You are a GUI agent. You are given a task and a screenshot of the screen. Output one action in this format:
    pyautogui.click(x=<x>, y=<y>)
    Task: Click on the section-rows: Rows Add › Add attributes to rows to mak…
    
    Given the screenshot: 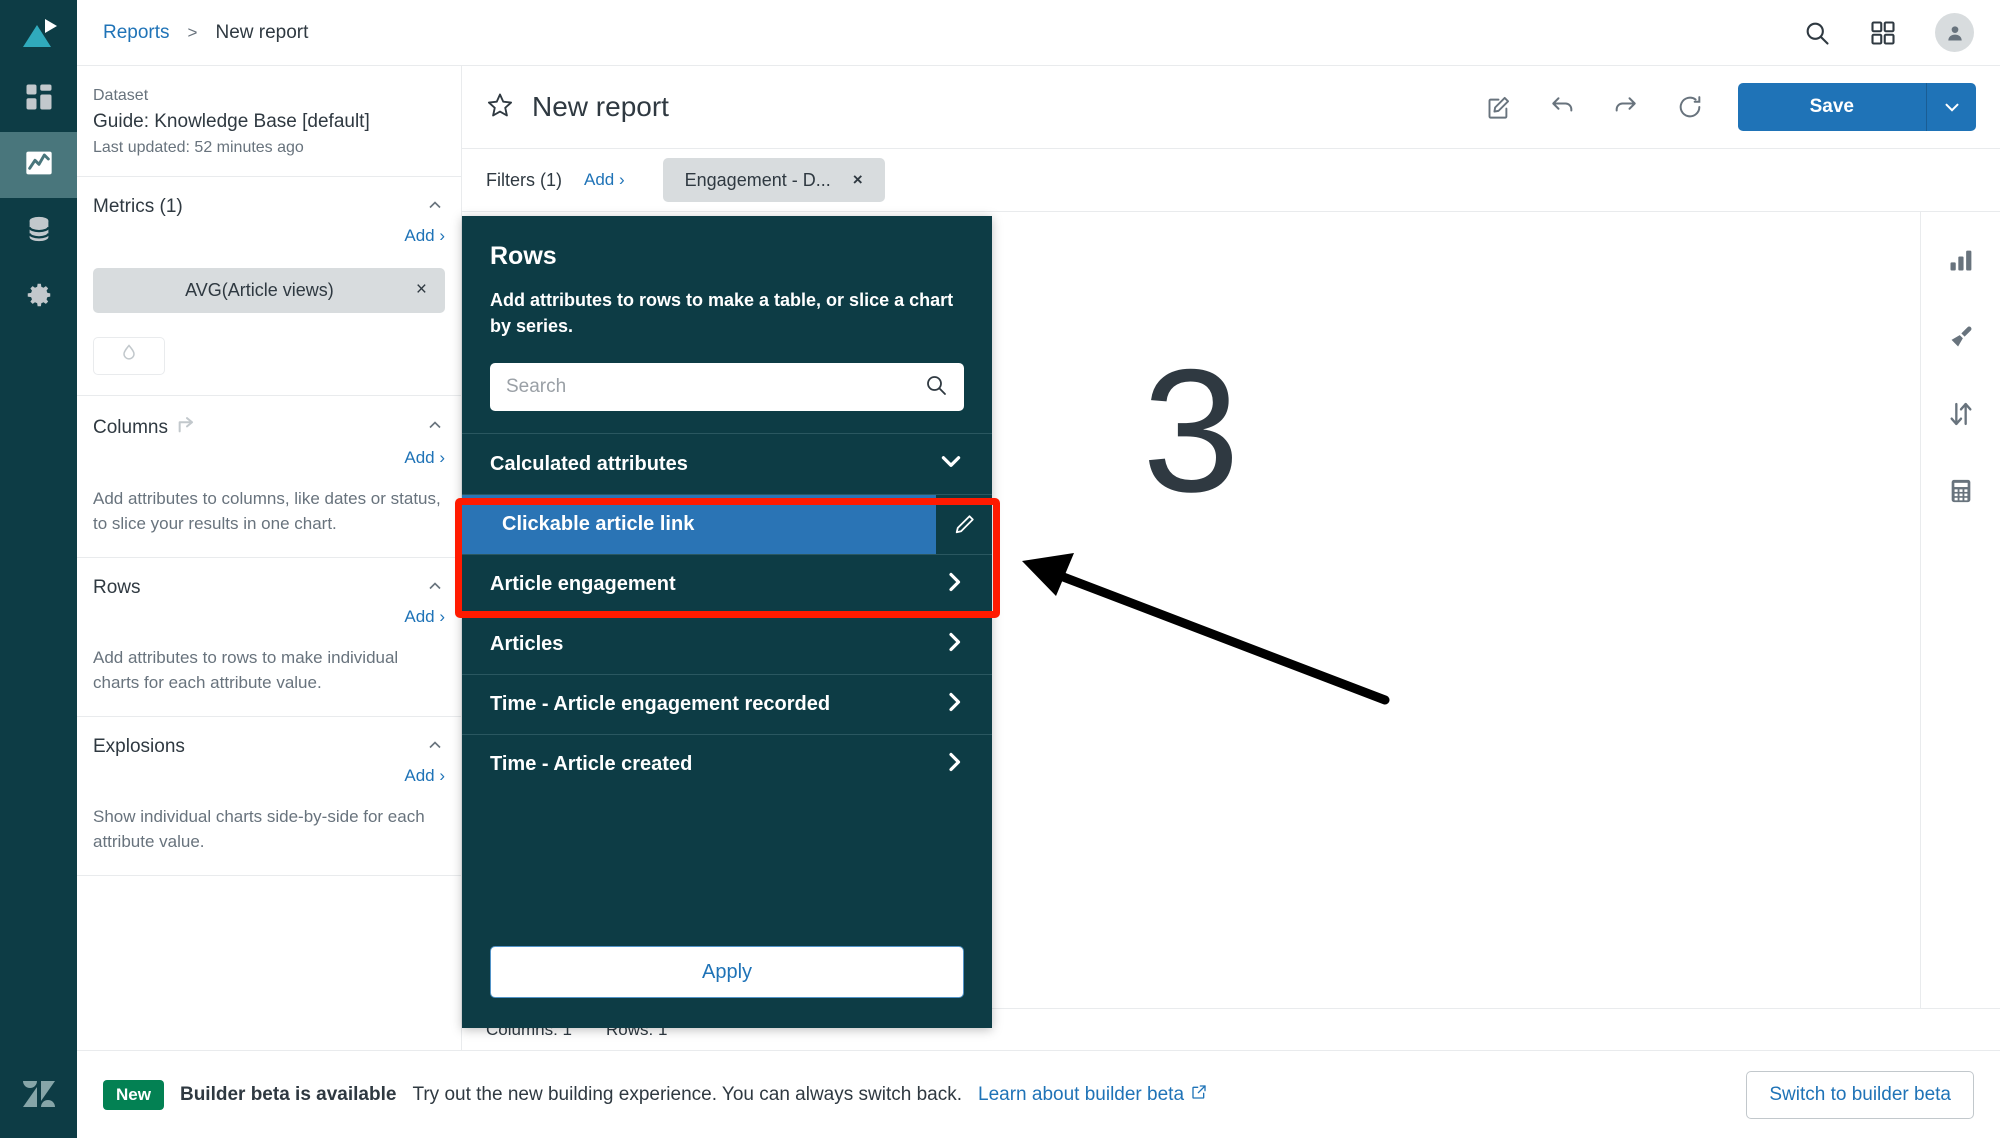 What is the action you would take?
    pyautogui.click(x=269, y=637)
    